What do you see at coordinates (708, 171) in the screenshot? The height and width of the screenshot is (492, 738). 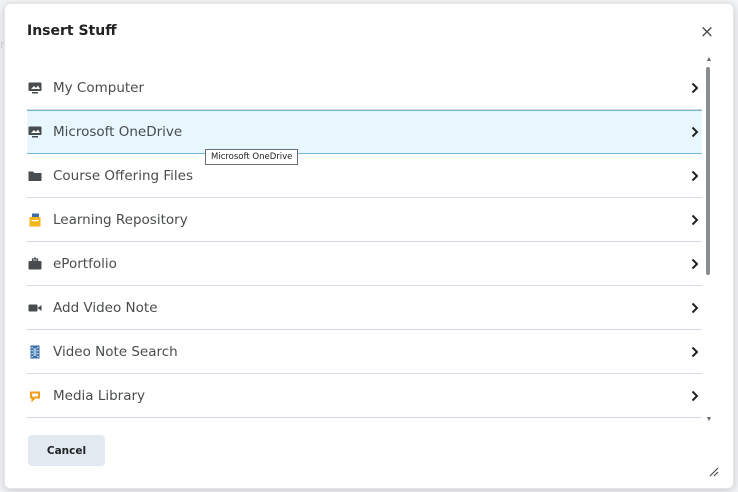 I see `scrollbar-thumb` at bounding box center [708, 171].